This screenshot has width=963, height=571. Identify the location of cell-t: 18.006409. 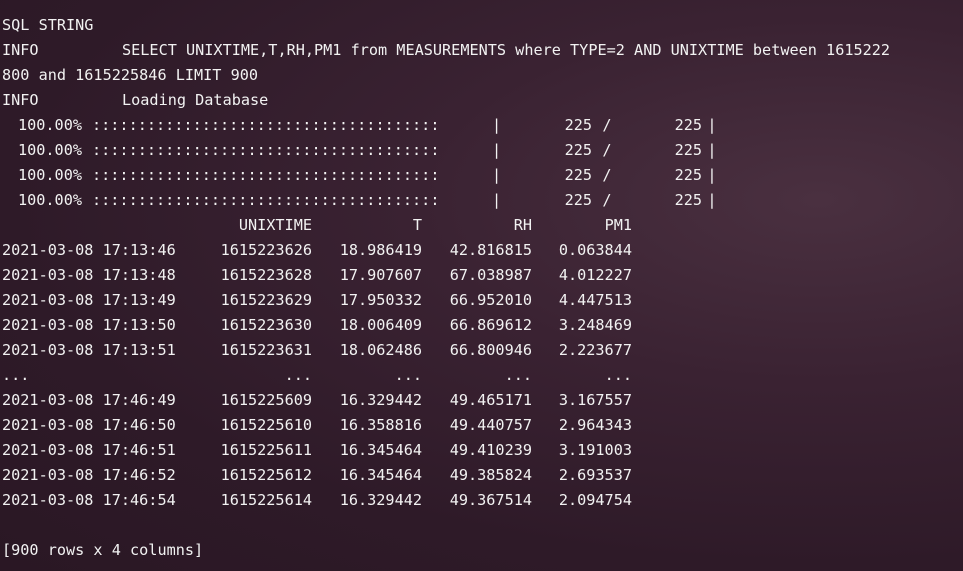
(380, 325).